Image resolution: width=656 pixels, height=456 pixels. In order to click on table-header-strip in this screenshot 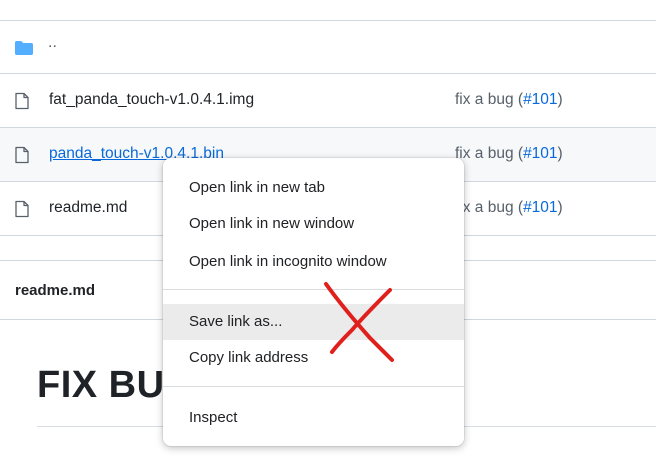, I will do `click(328, 10)`.